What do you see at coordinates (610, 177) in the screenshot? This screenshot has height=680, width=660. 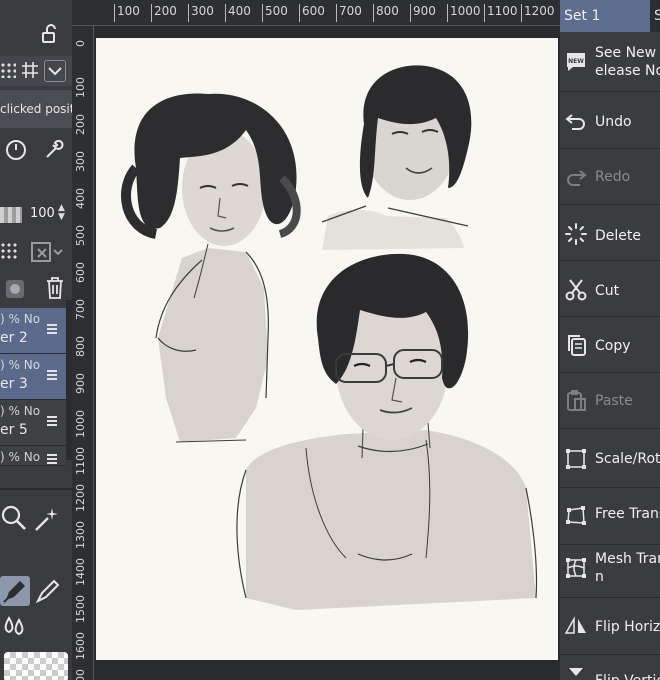 I see `menu-item-redo: Redo` at bounding box center [610, 177].